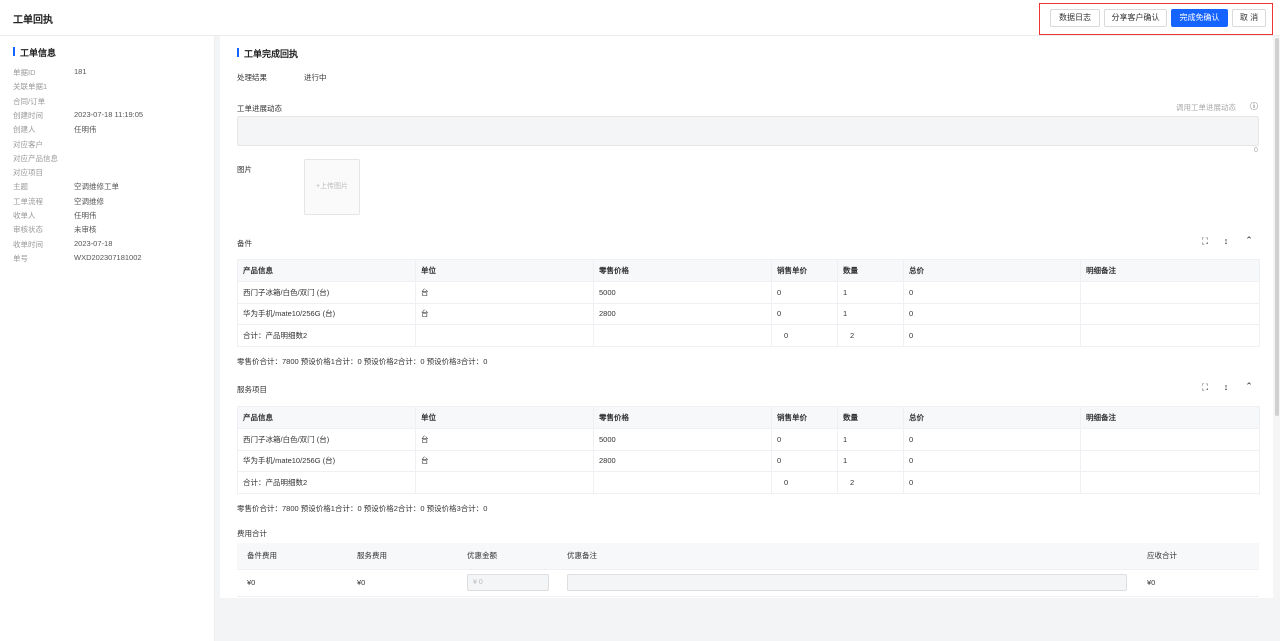 The height and width of the screenshot is (641, 1280). I want to click on fees-table: 备件费用 服务费用 优惠金额 优惠备注 应收合计 ¥0 ¥0 ¥ 0 ¥0, so click(748, 570).